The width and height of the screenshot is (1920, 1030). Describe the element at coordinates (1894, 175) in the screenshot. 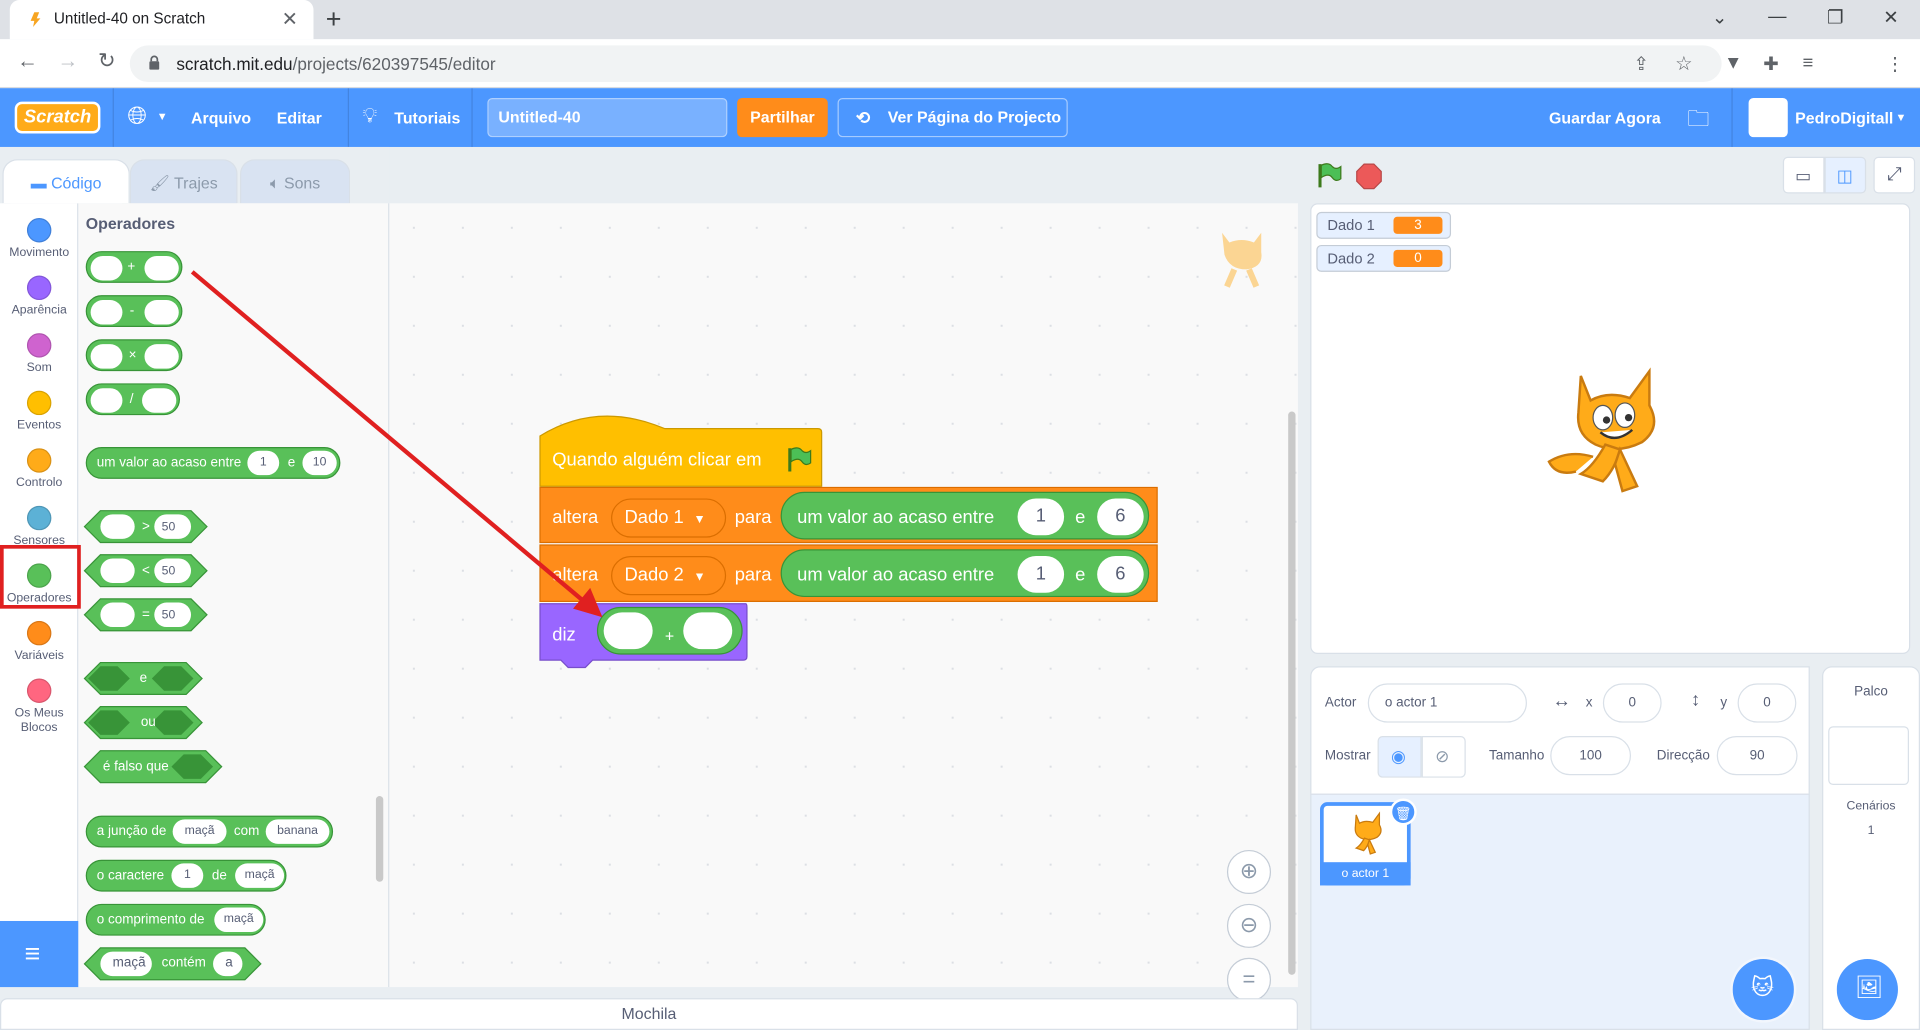

I see `fullscreen-button: ⤢` at that location.